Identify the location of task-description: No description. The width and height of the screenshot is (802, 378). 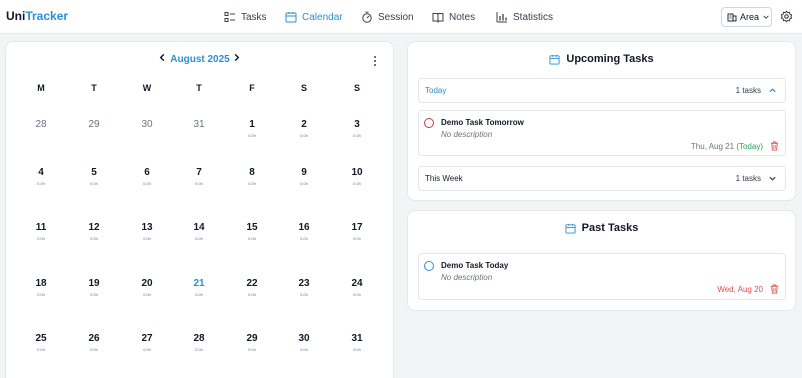
(467, 277).